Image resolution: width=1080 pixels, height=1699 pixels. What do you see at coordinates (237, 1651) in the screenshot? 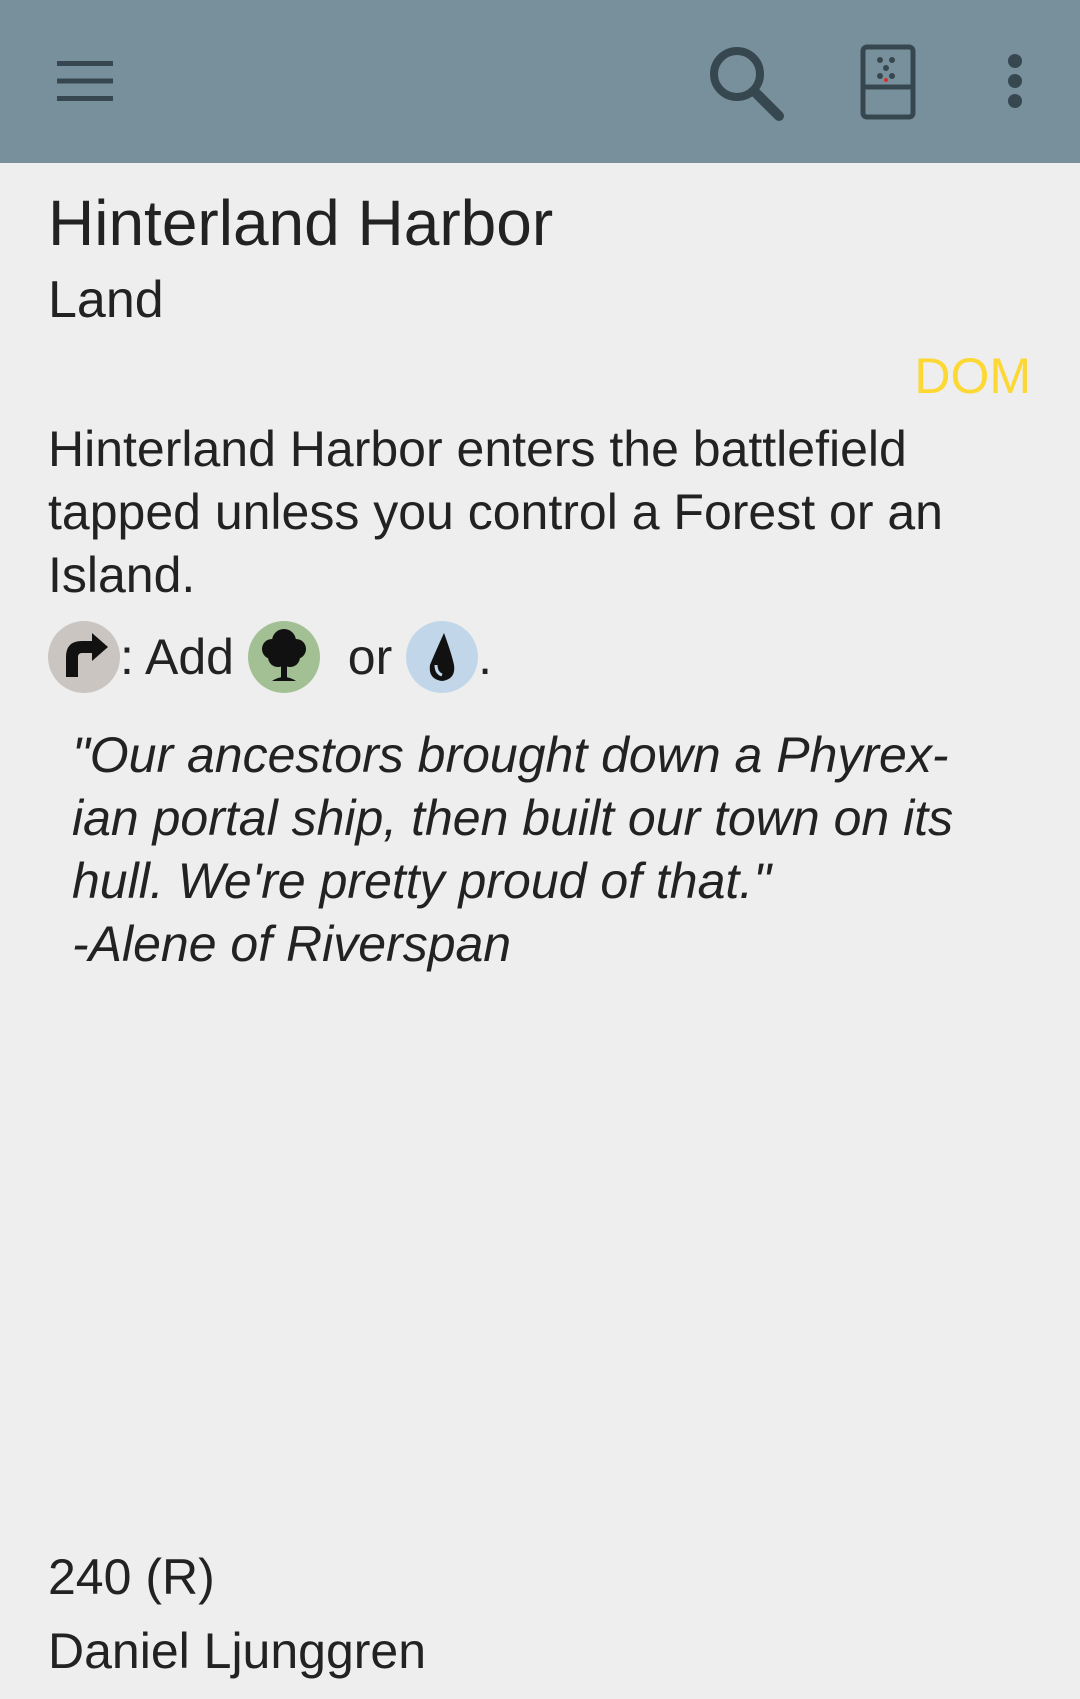
I see `artist-name: Daniel Ljunggren` at bounding box center [237, 1651].